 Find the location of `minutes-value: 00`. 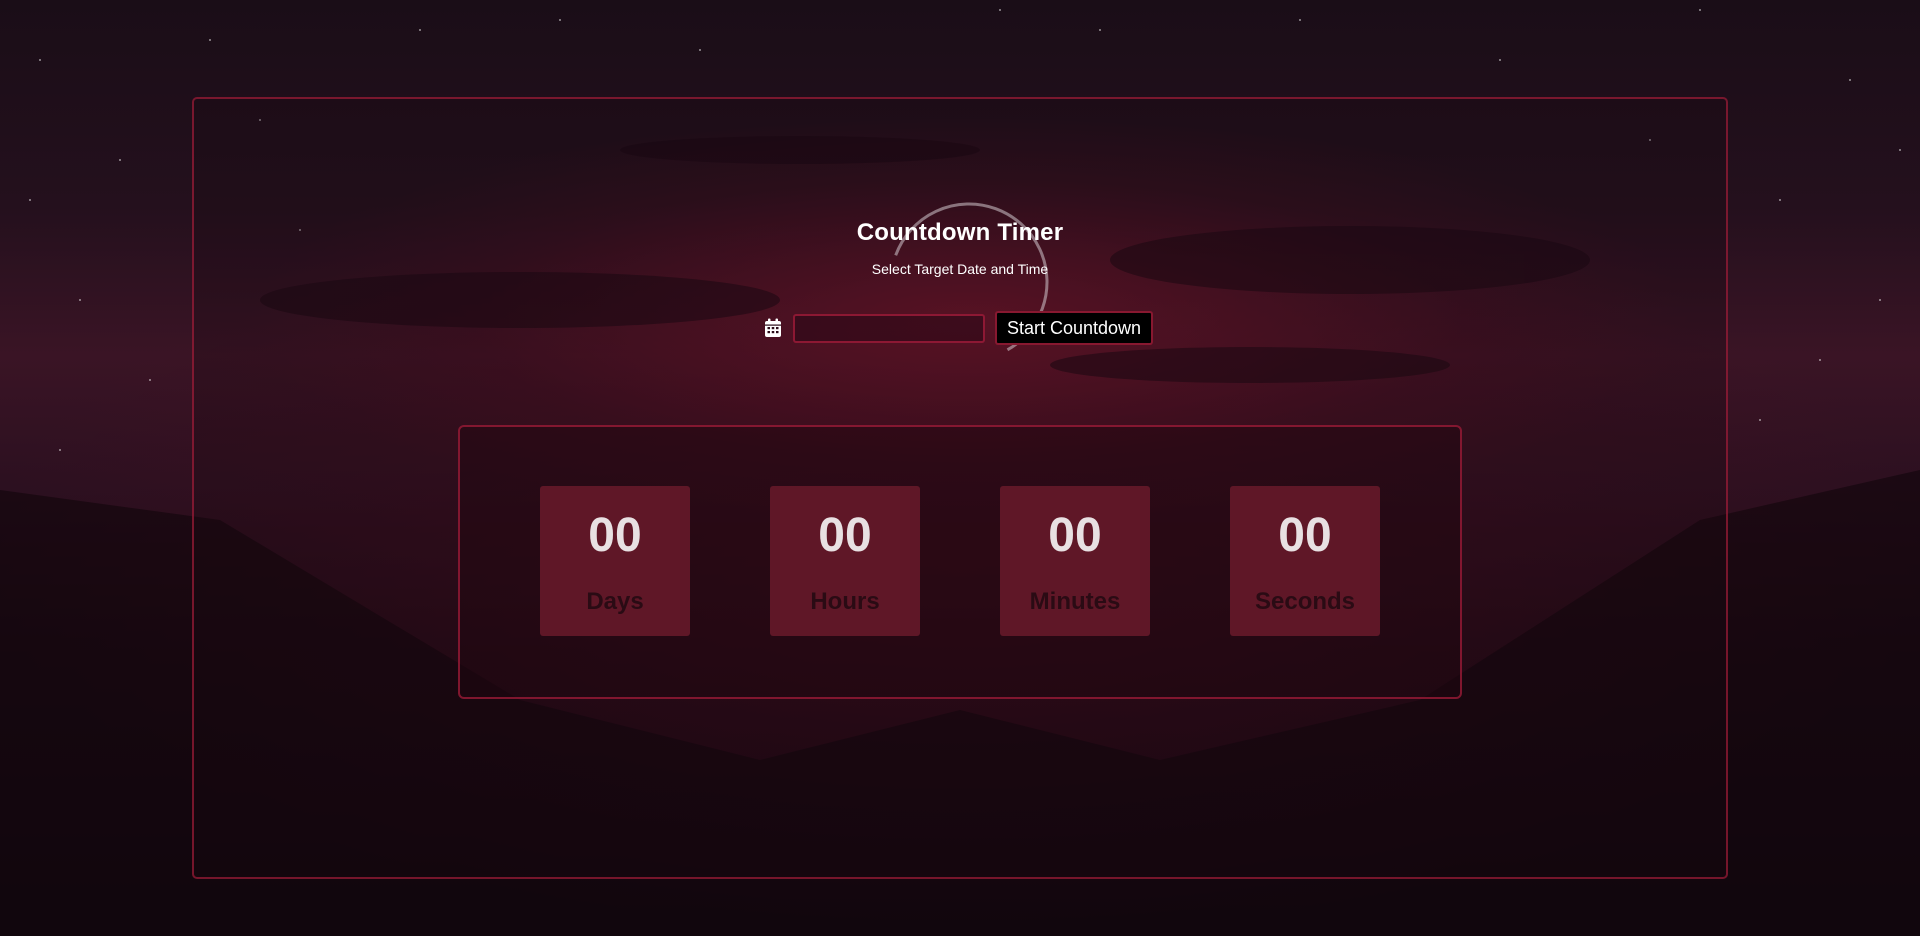

minutes-value: 00 is located at coordinates (1075, 535).